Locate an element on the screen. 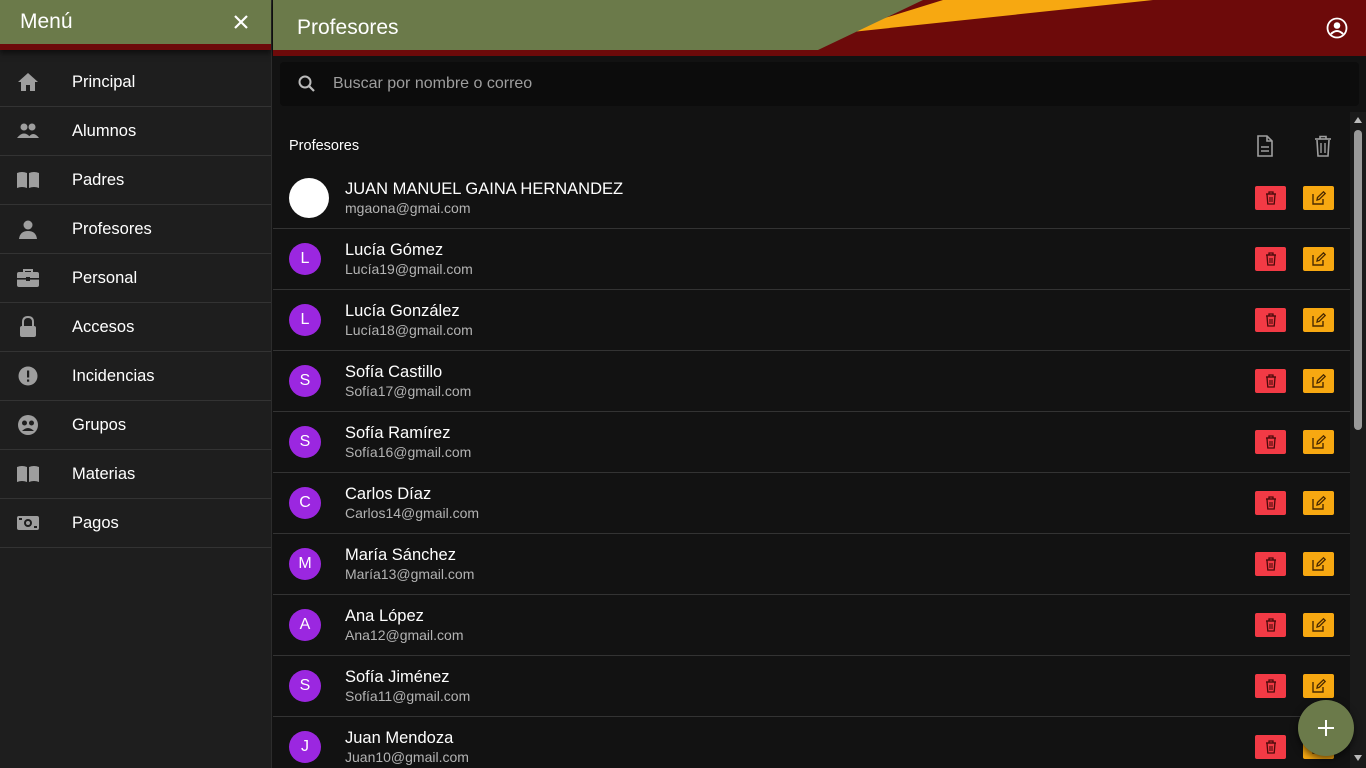  add-teacher-button is located at coordinates (1326, 728).